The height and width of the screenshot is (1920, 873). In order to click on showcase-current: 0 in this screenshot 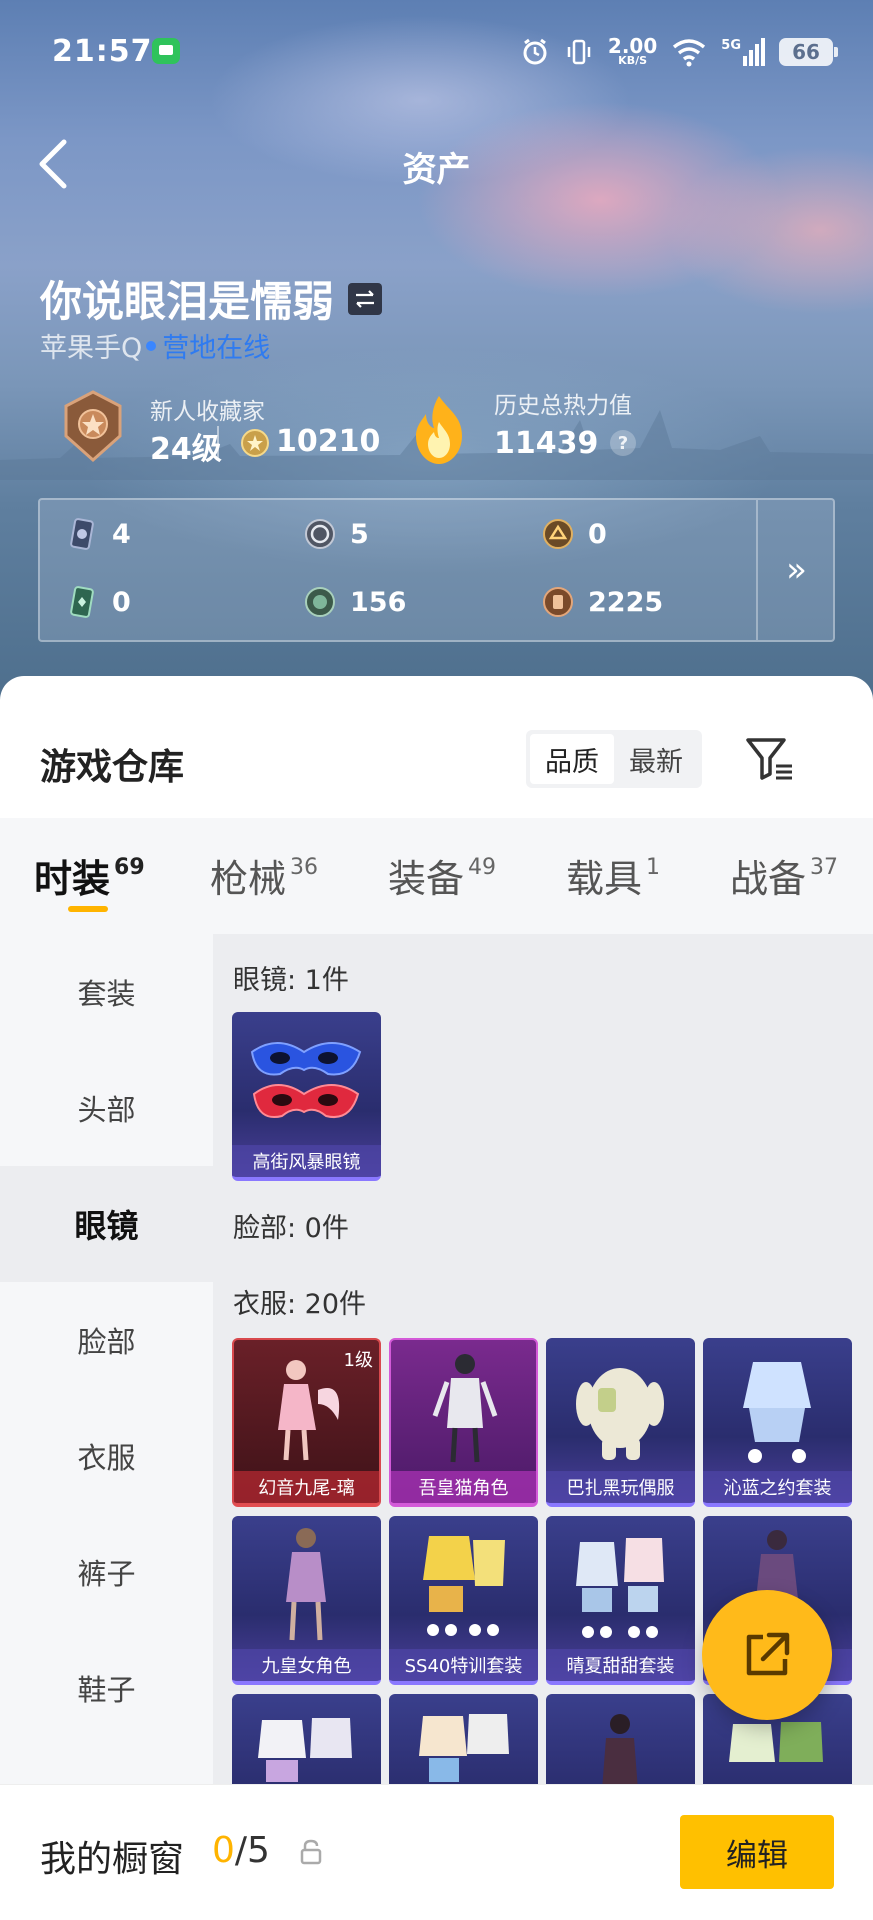, I will do `click(223, 1850)`.